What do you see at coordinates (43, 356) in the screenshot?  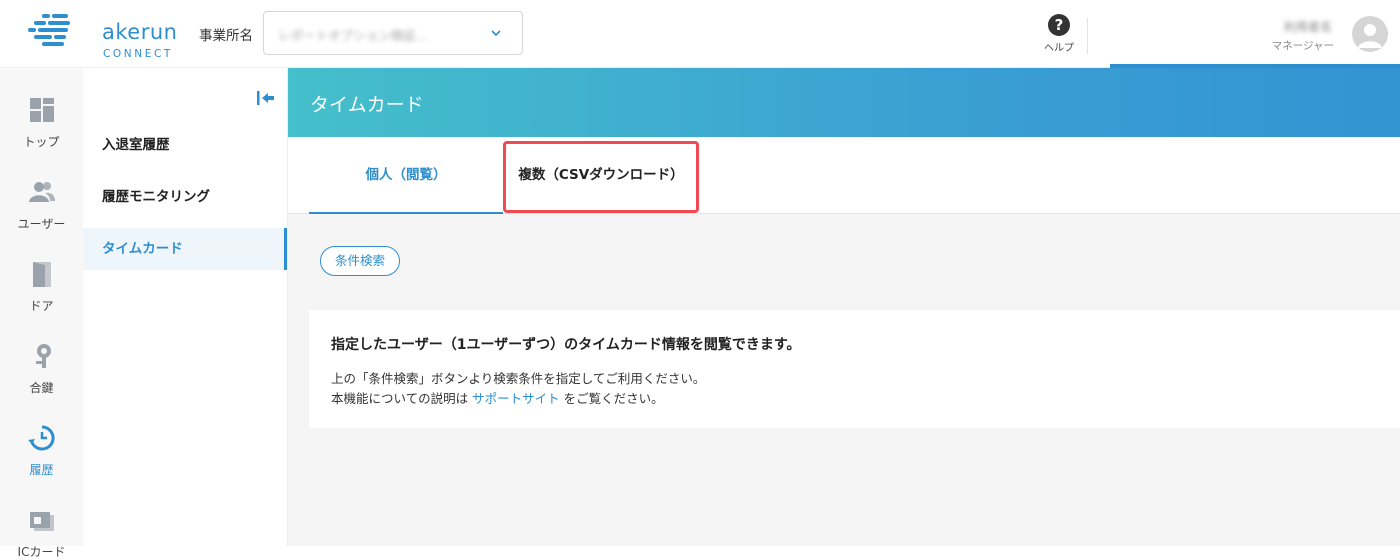 I see `key-icon` at bounding box center [43, 356].